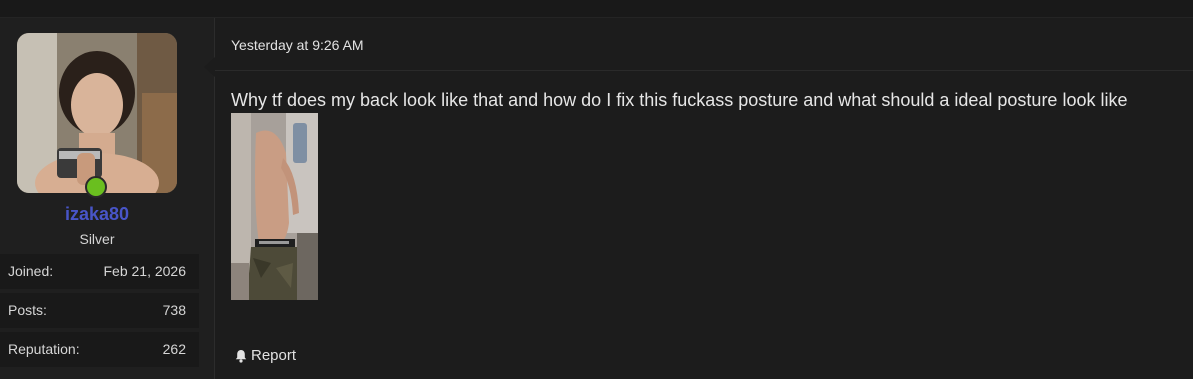 This screenshot has width=1193, height=379. What do you see at coordinates (174, 310) in the screenshot?
I see `stat-value: 738` at bounding box center [174, 310].